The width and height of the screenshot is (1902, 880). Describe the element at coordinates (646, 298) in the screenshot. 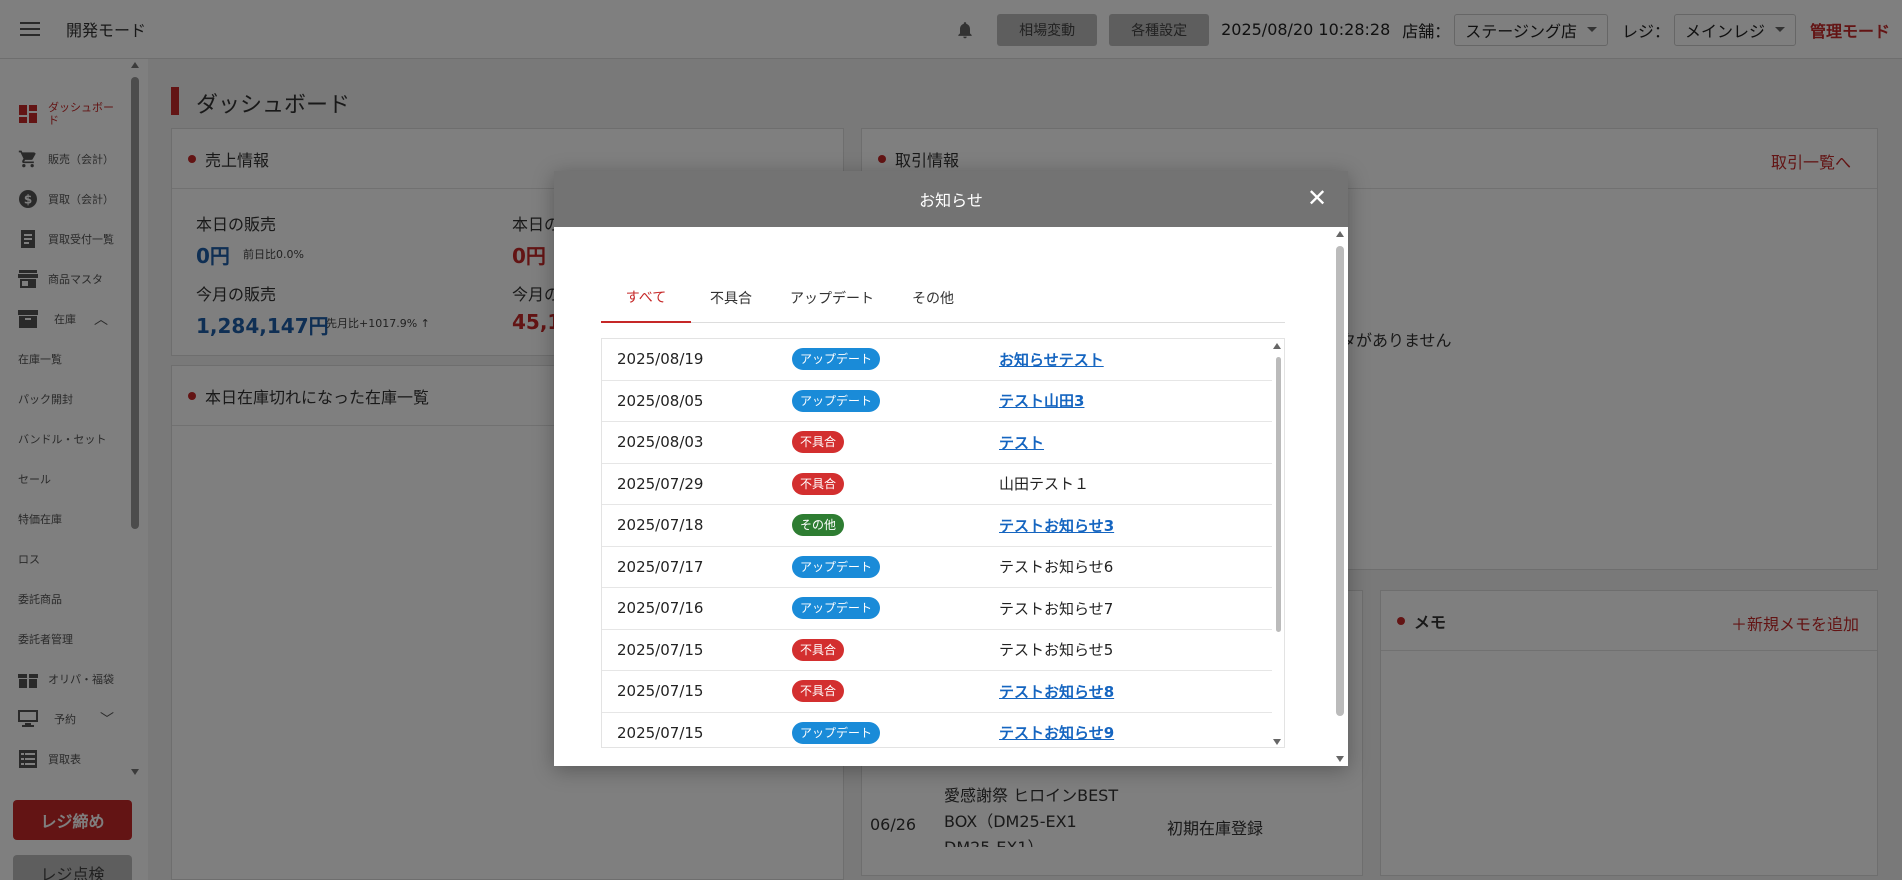

I see `tab-all: すべて` at that location.